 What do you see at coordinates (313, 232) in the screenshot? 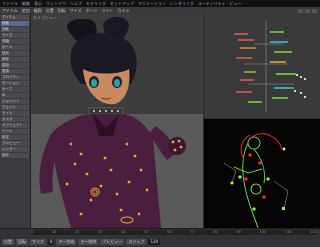
I see `frame-tick-label: 120` at bounding box center [313, 232].